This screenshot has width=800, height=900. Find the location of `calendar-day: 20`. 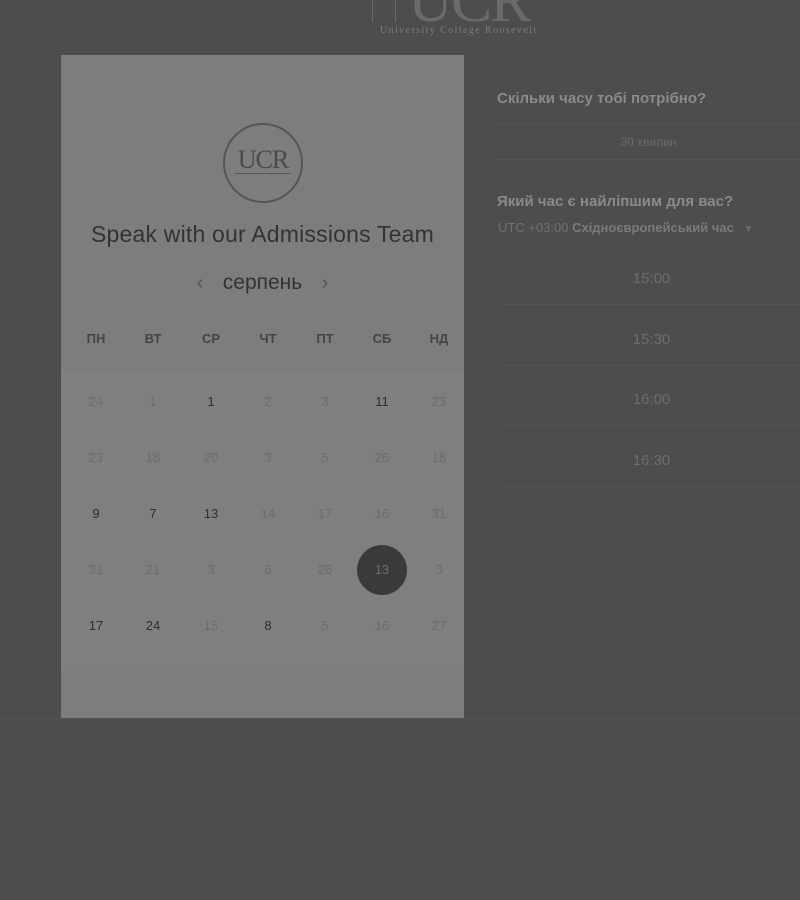

calendar-day: 20 is located at coordinates (211, 457).